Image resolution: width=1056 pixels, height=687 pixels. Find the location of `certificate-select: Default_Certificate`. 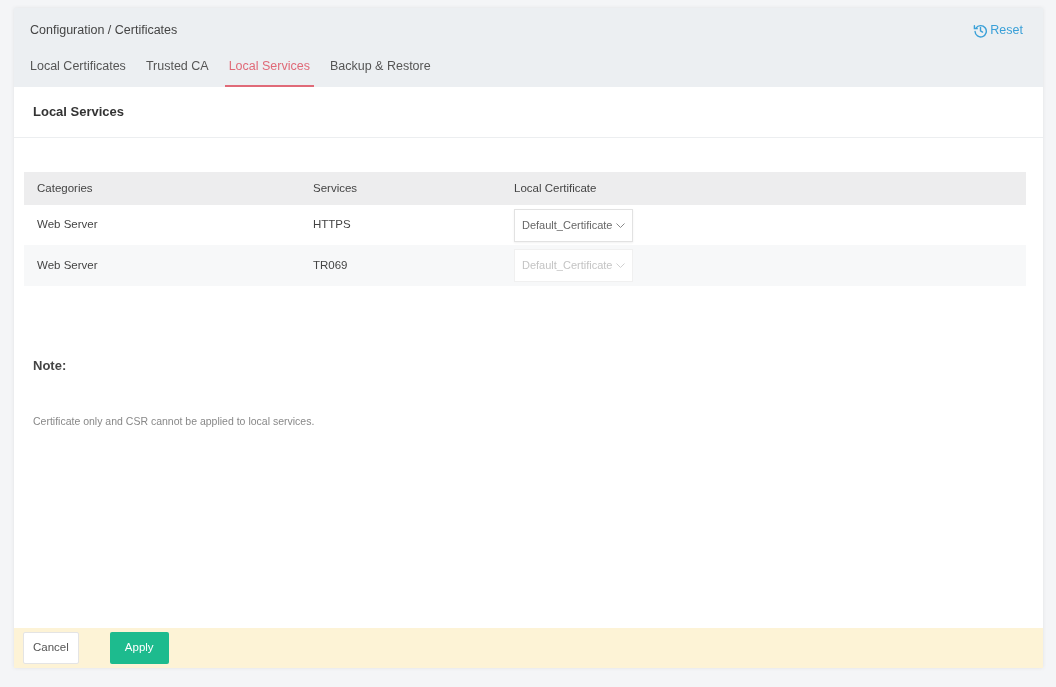

certificate-select: Default_Certificate is located at coordinates (573, 225).